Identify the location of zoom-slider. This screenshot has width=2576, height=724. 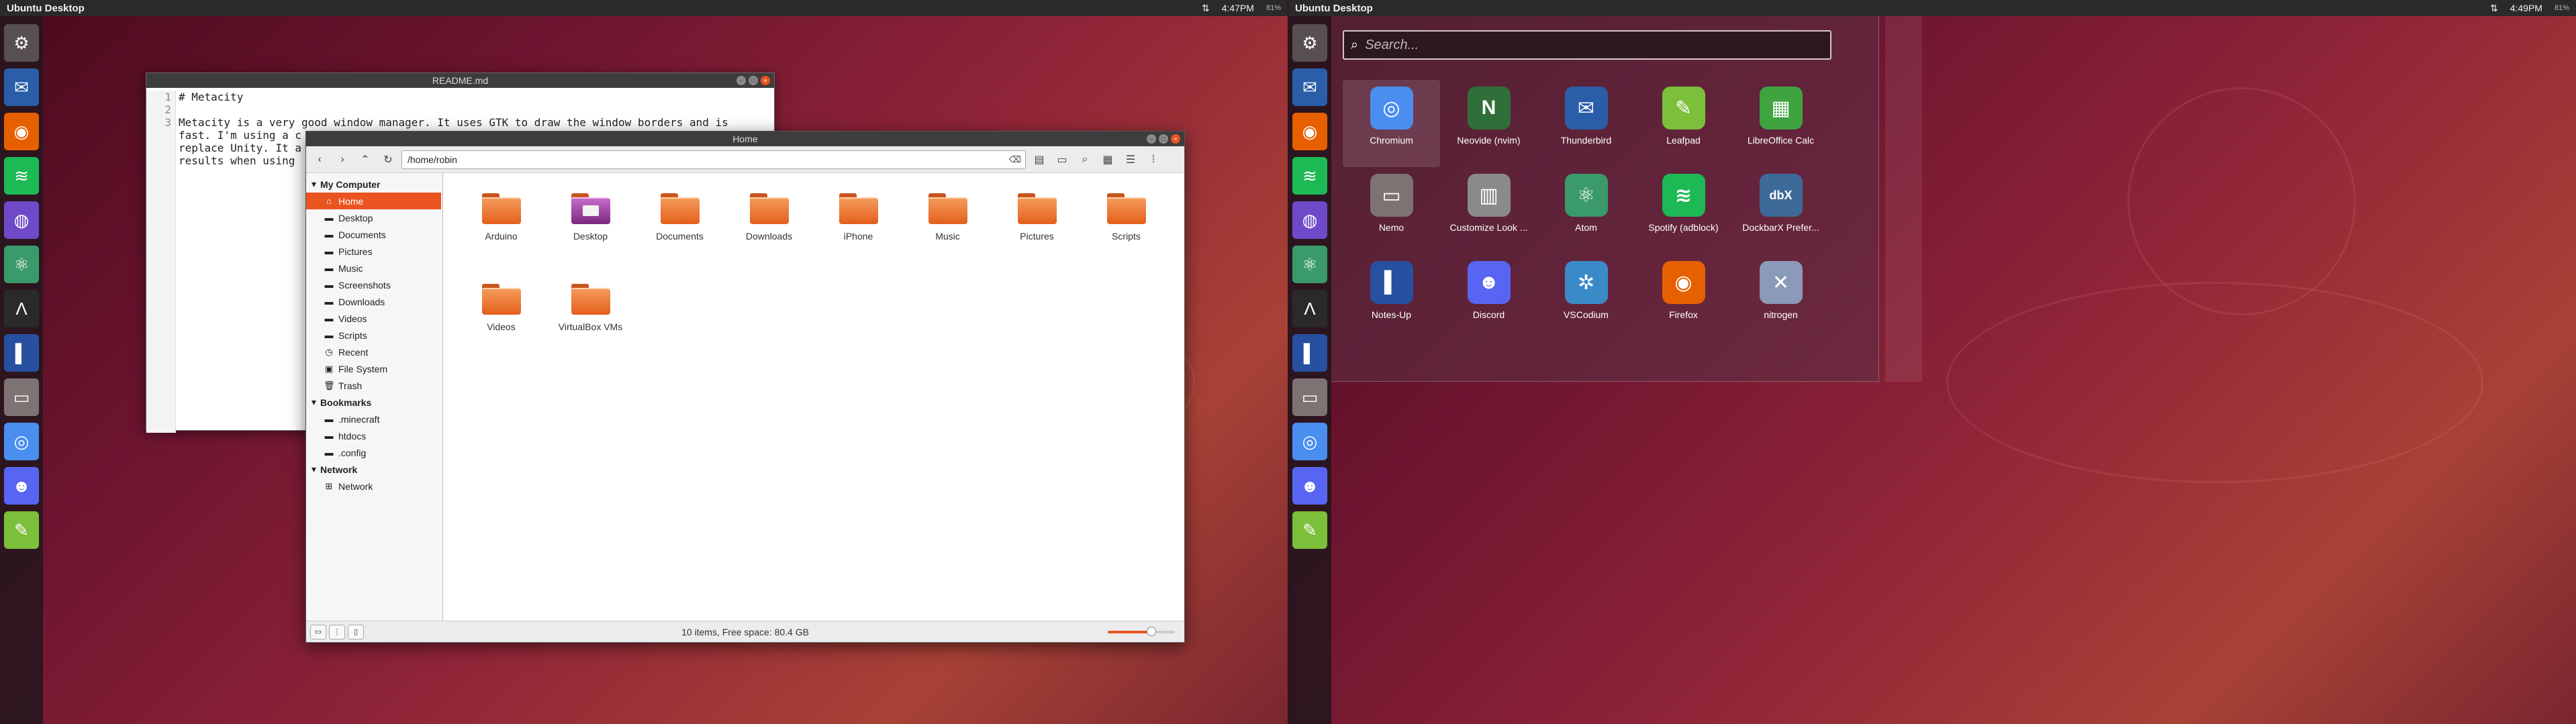
(1141, 631).